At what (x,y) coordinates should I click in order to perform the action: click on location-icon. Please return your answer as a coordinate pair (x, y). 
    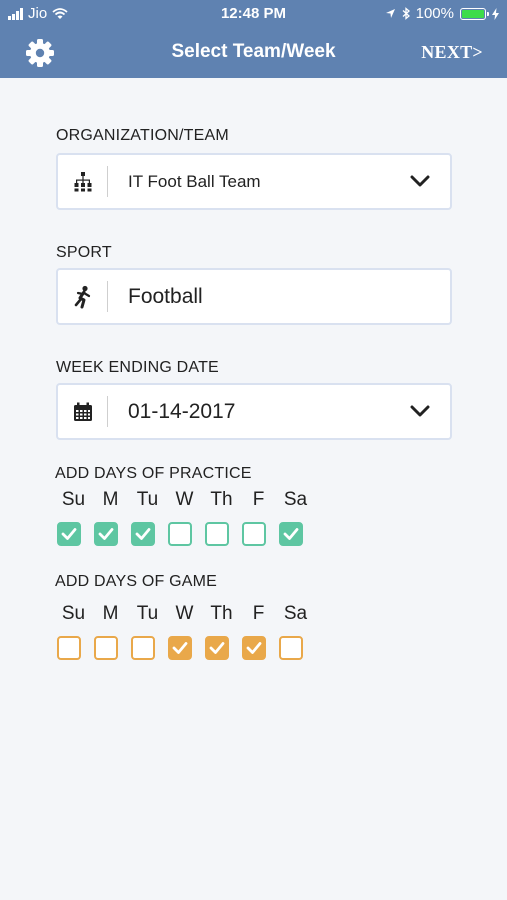
    Looking at the image, I should click on (390, 13).